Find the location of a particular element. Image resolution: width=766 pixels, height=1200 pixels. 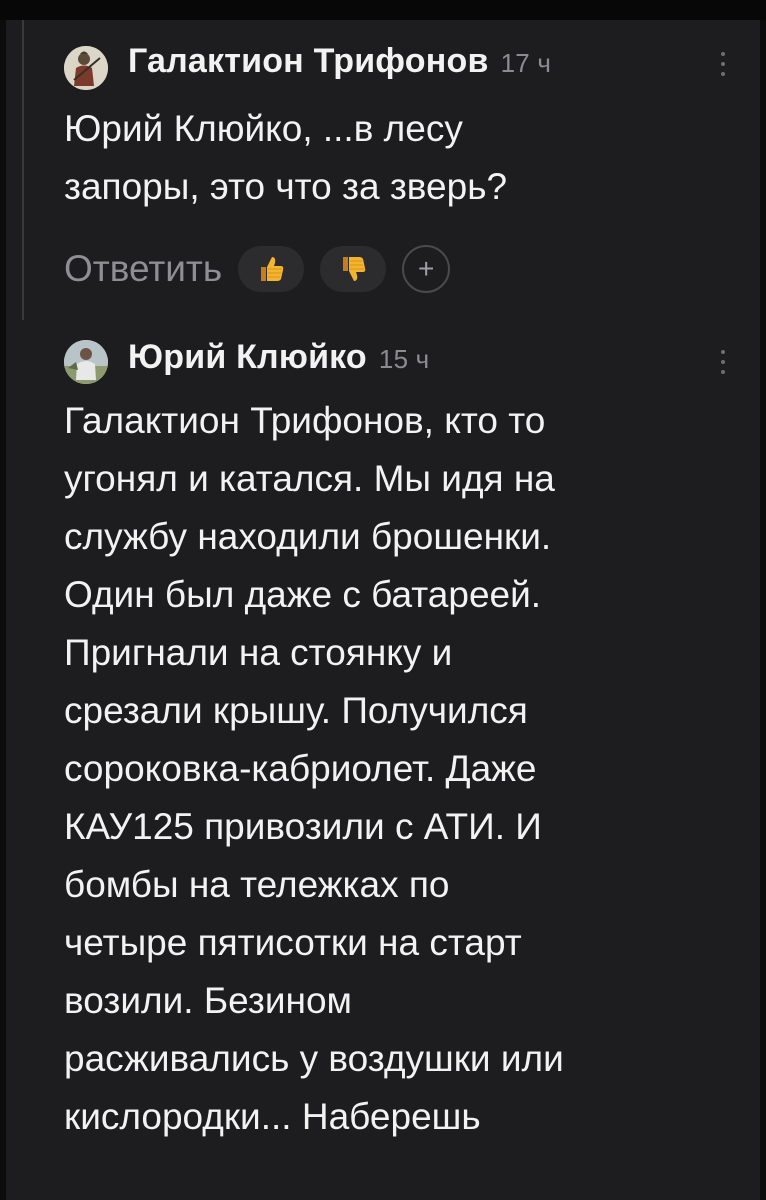

dislike-icon is located at coordinates (354, 269).